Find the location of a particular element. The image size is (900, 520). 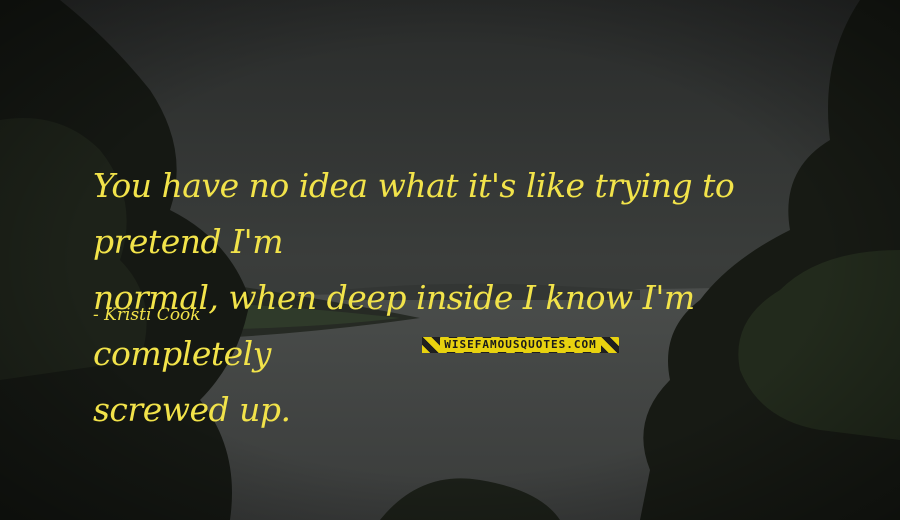

watermark-text: WISEFAMOUSQUOTES.COM is located at coordinates (520, 345).